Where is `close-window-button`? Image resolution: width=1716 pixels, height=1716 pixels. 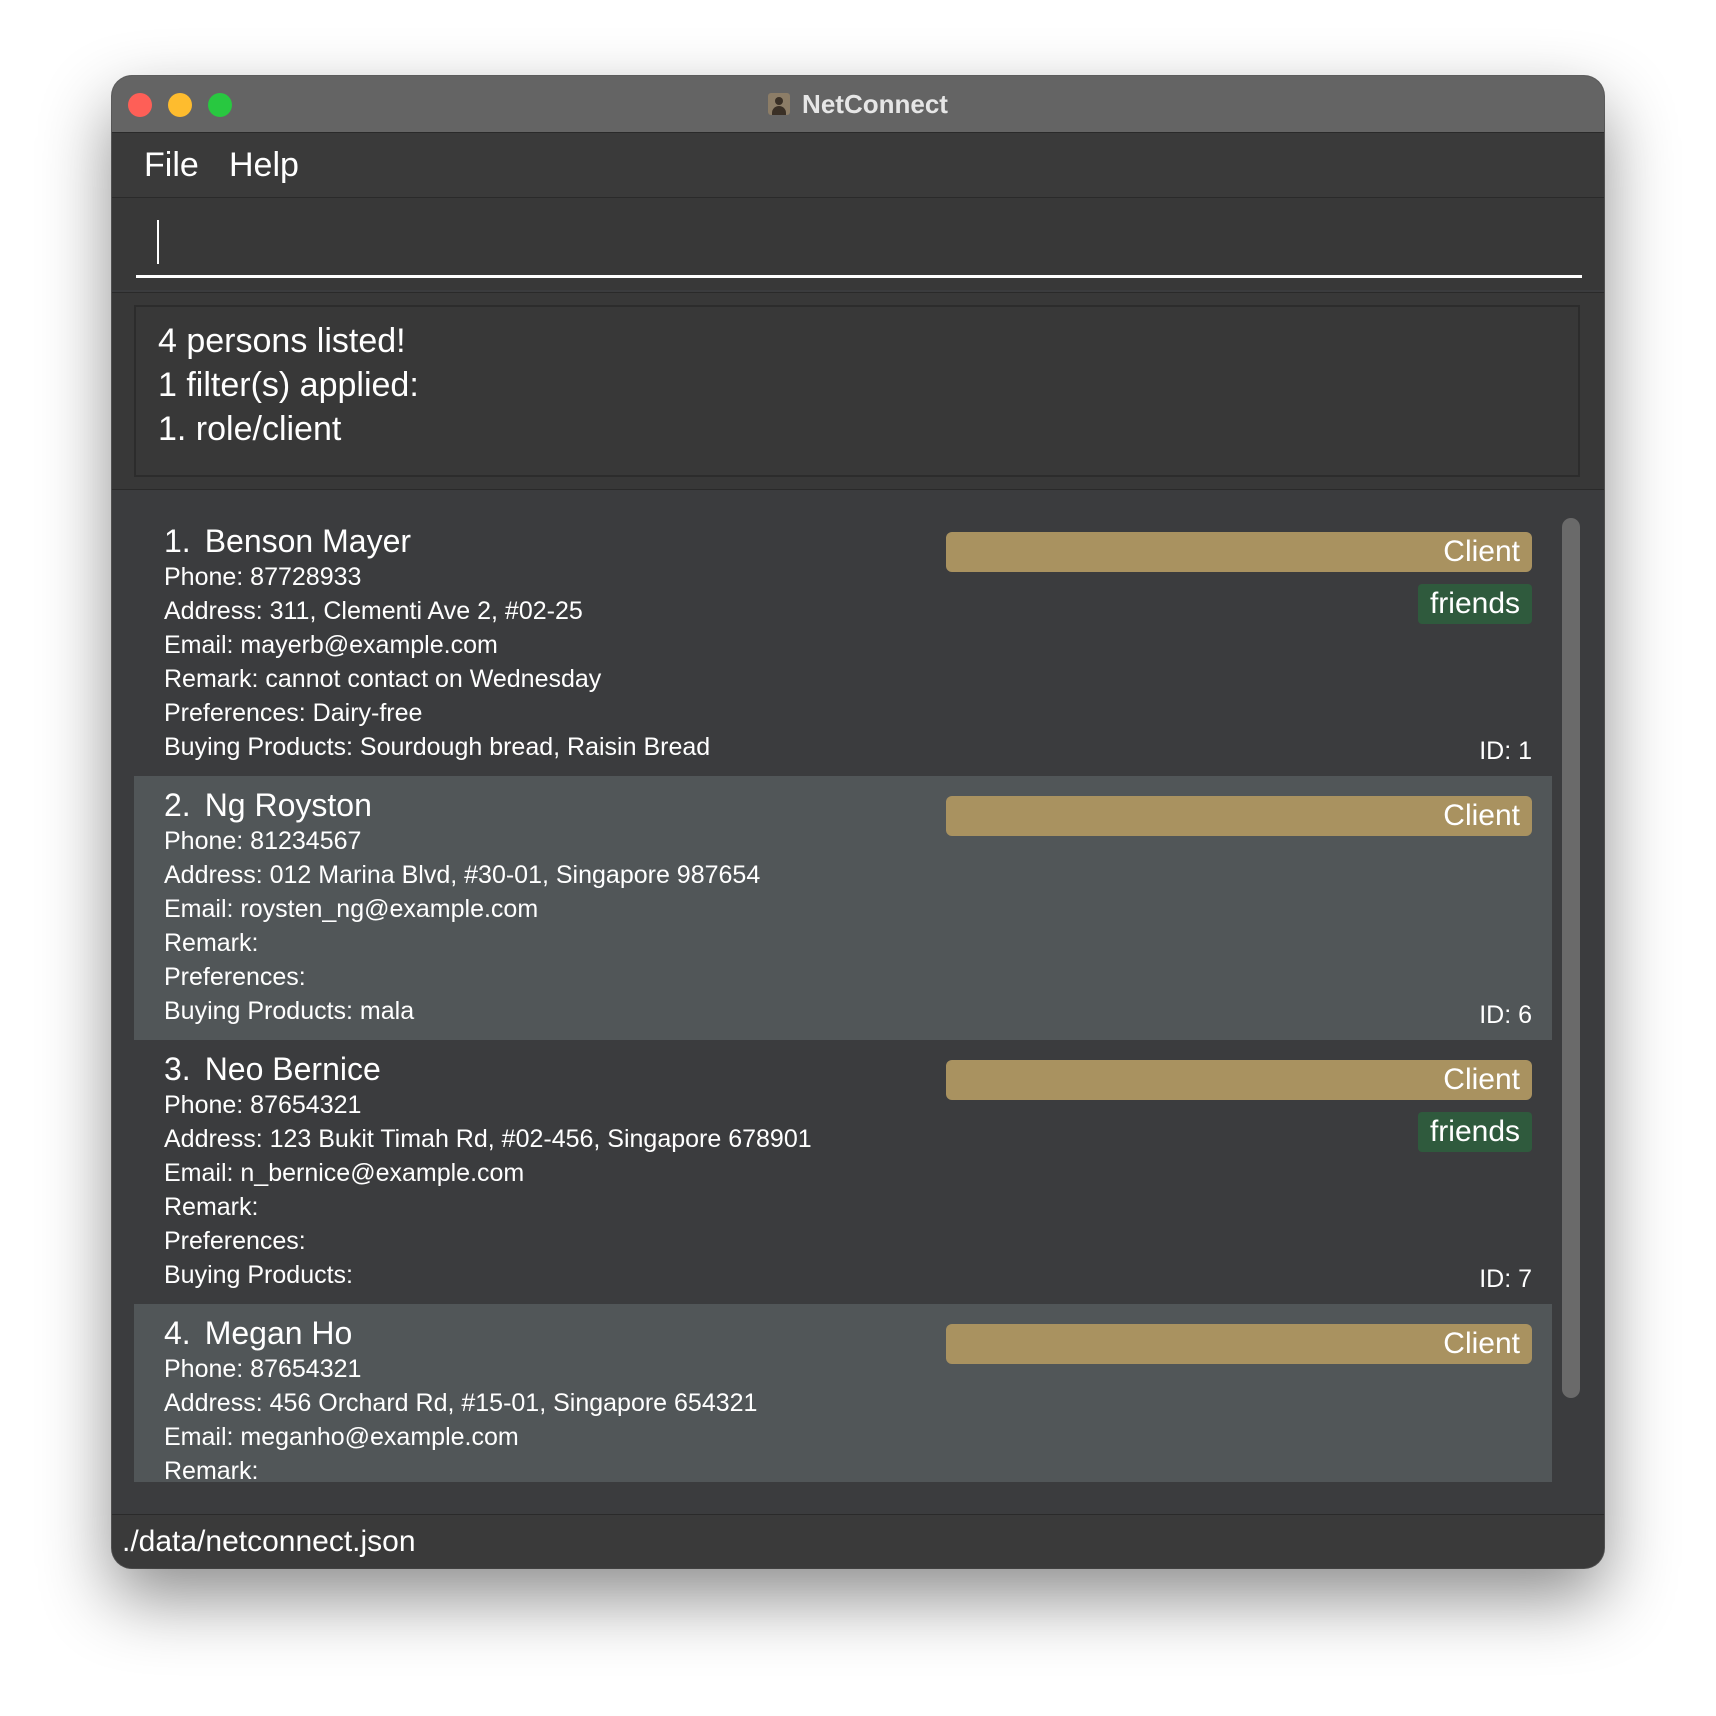 close-window-button is located at coordinates (140, 105).